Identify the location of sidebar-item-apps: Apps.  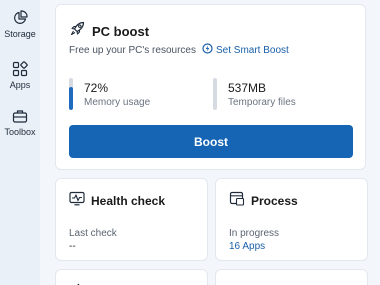
(20, 75).